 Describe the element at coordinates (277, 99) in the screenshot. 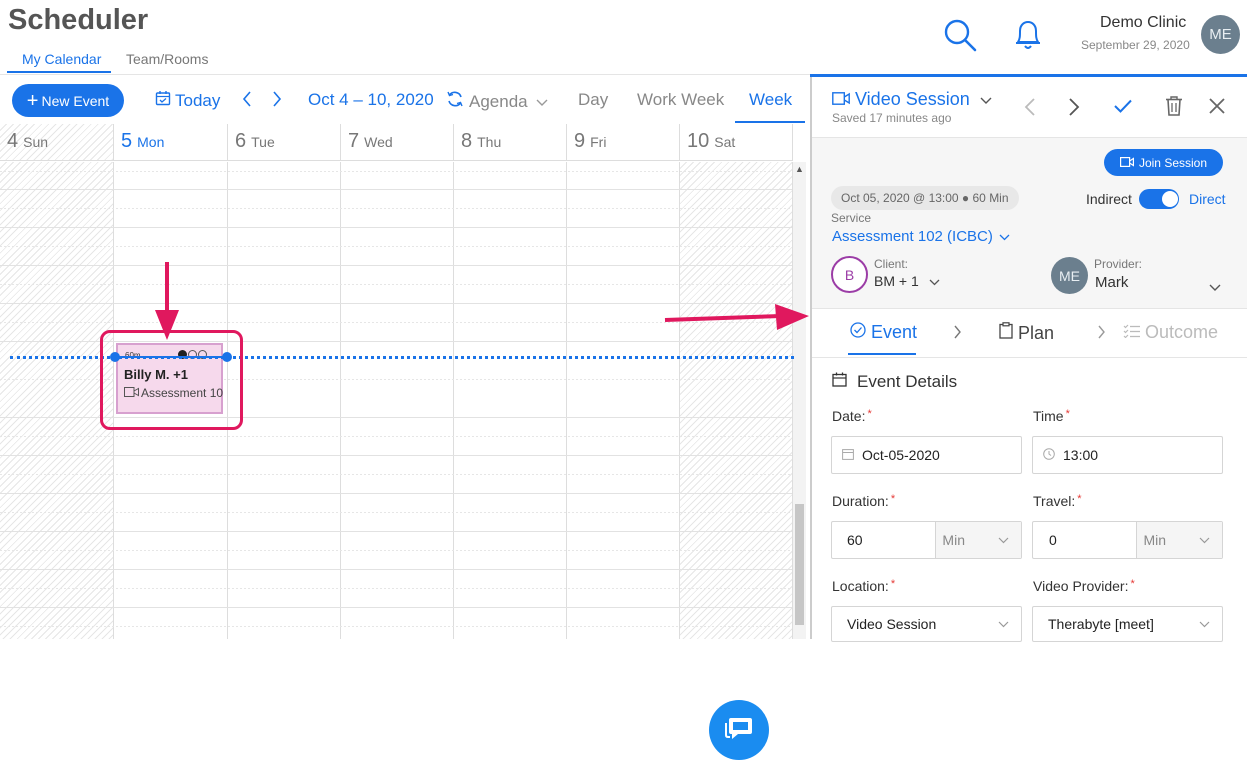

I see `next-week-chevron-icon` at that location.